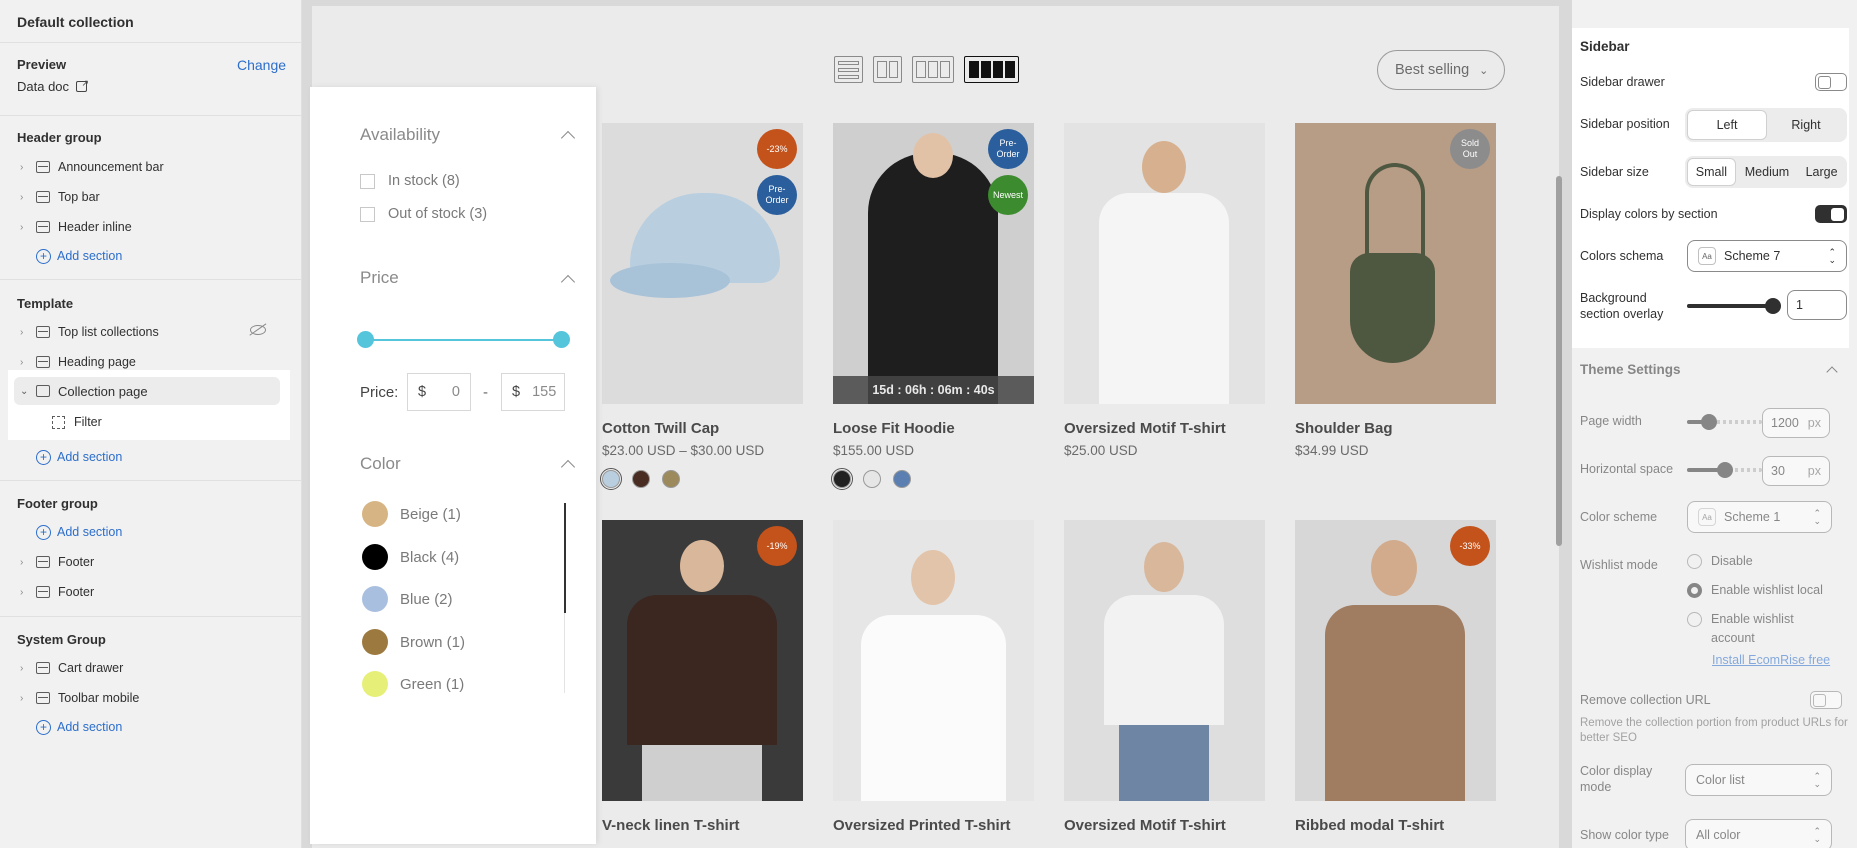  What do you see at coordinates (1796, 423) in the screenshot?
I see `page-width-input: 1200 px` at bounding box center [1796, 423].